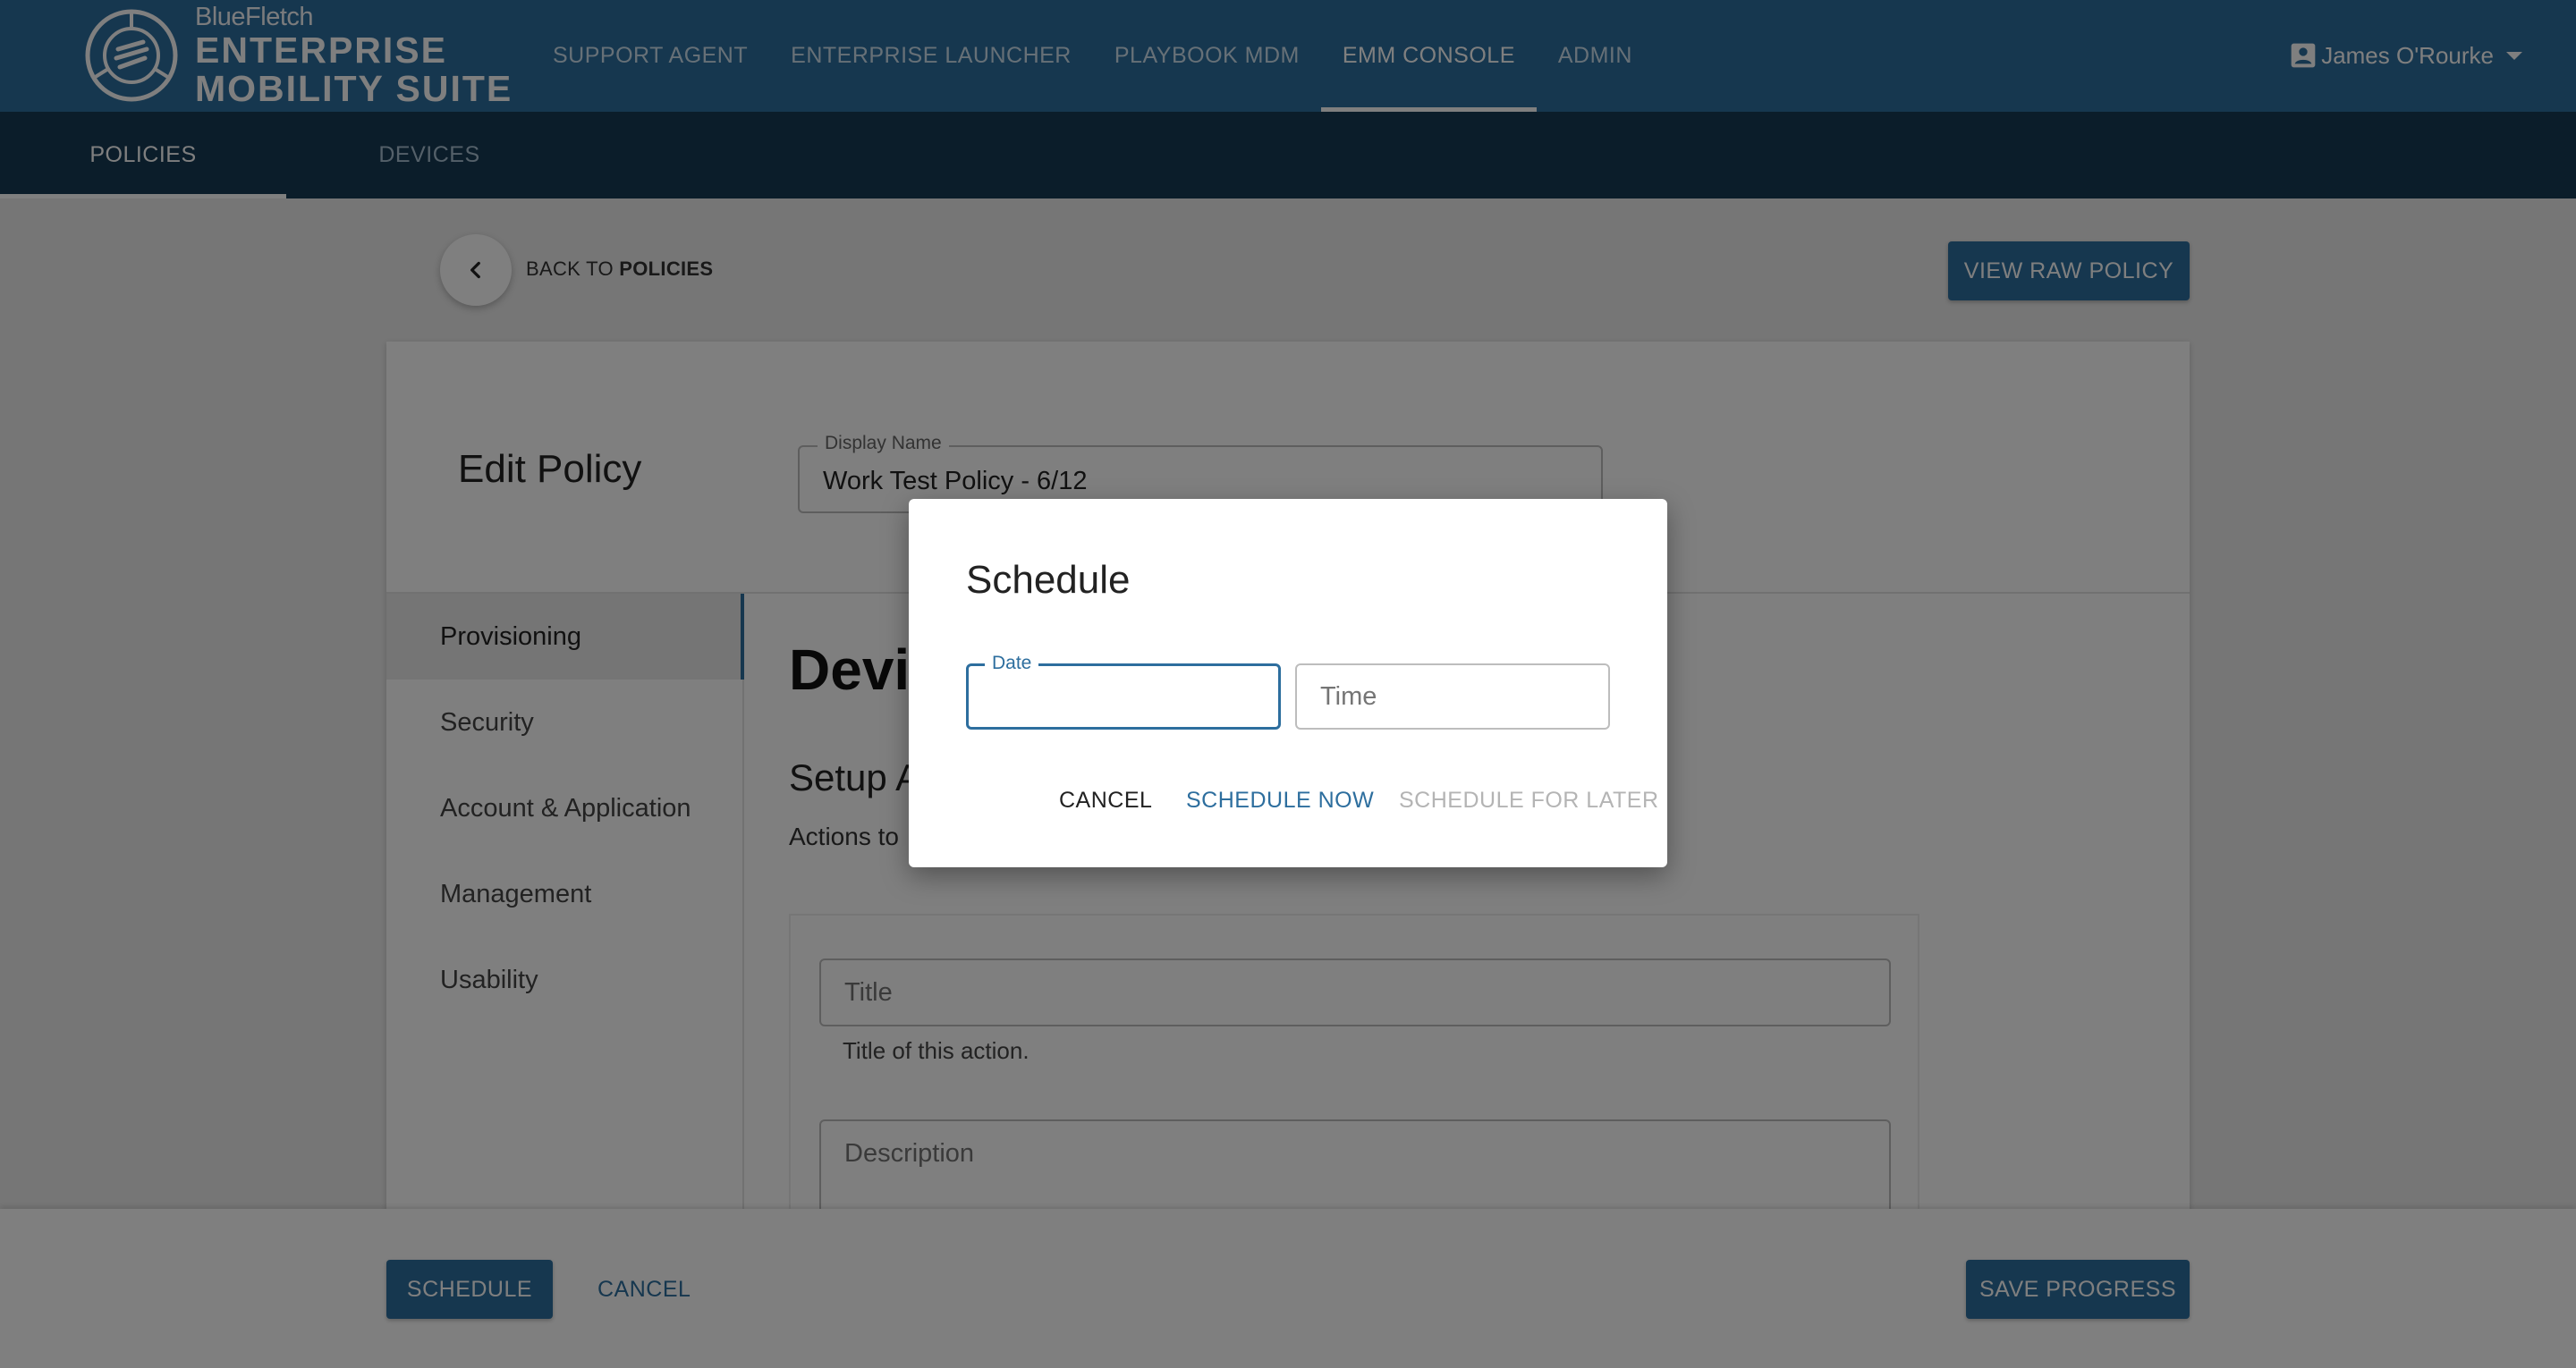 The height and width of the screenshot is (1368, 2576). Describe the element at coordinates (1012, 663) in the screenshot. I see `date-label: Date` at that location.